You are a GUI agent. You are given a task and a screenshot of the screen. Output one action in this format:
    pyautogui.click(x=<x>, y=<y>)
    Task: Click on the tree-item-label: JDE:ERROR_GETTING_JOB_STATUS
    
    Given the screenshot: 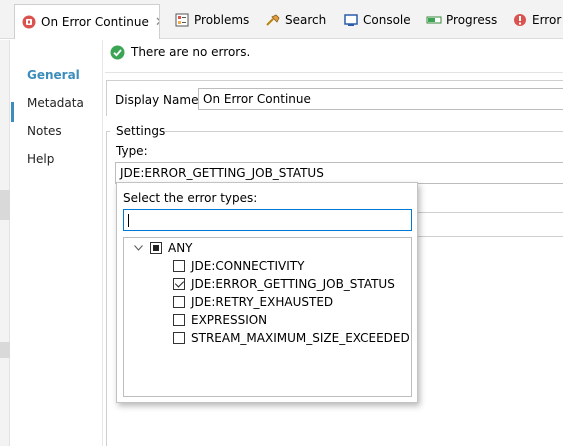 What is the action you would take?
    pyautogui.click(x=293, y=284)
    